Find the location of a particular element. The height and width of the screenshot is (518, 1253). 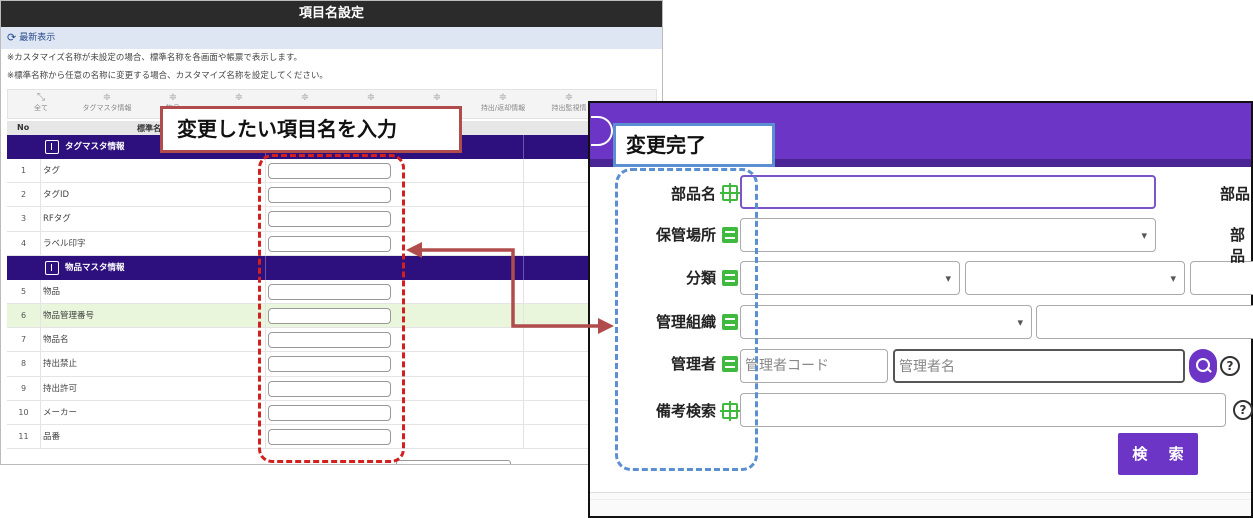

arrowhead-left-icon is located at coordinates (414, 250).